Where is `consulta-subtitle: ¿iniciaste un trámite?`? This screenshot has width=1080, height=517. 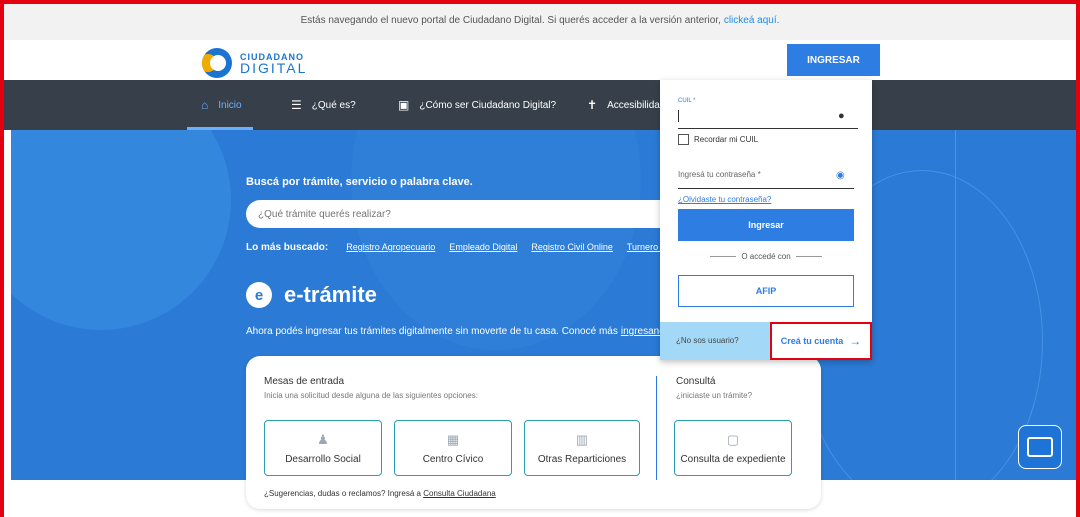
consulta-subtitle: ¿iniciaste un trámite? is located at coordinates (714, 395).